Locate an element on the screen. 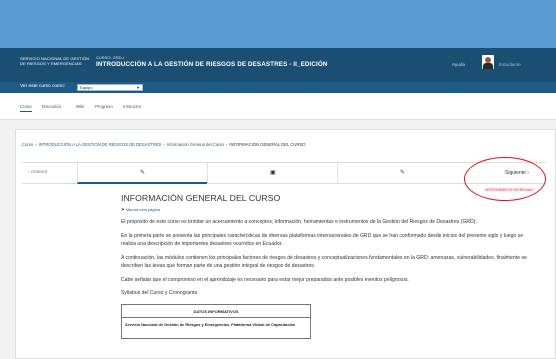 The image size is (556, 359). next-button: Siguiente › is located at coordinates (517, 173).